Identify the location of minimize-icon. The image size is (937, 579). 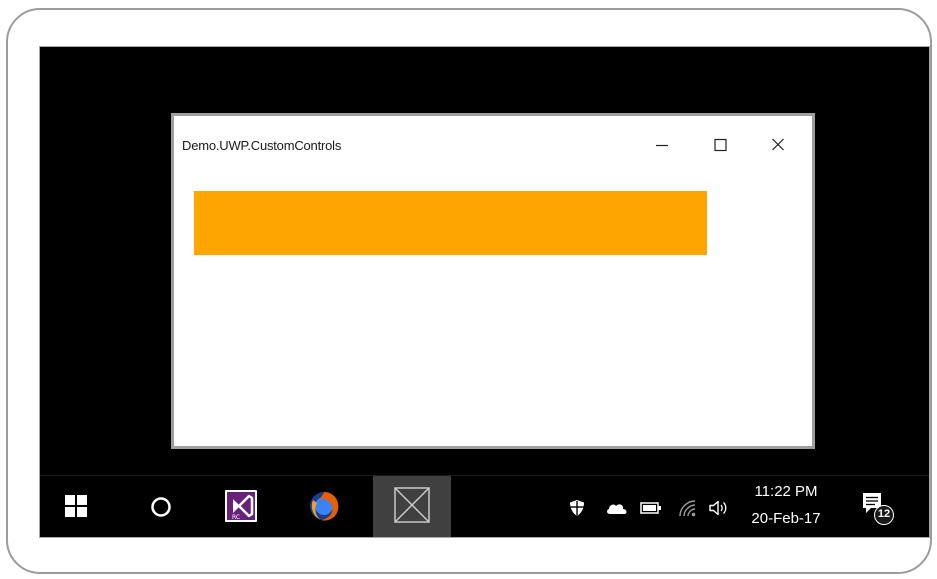
(662, 145).